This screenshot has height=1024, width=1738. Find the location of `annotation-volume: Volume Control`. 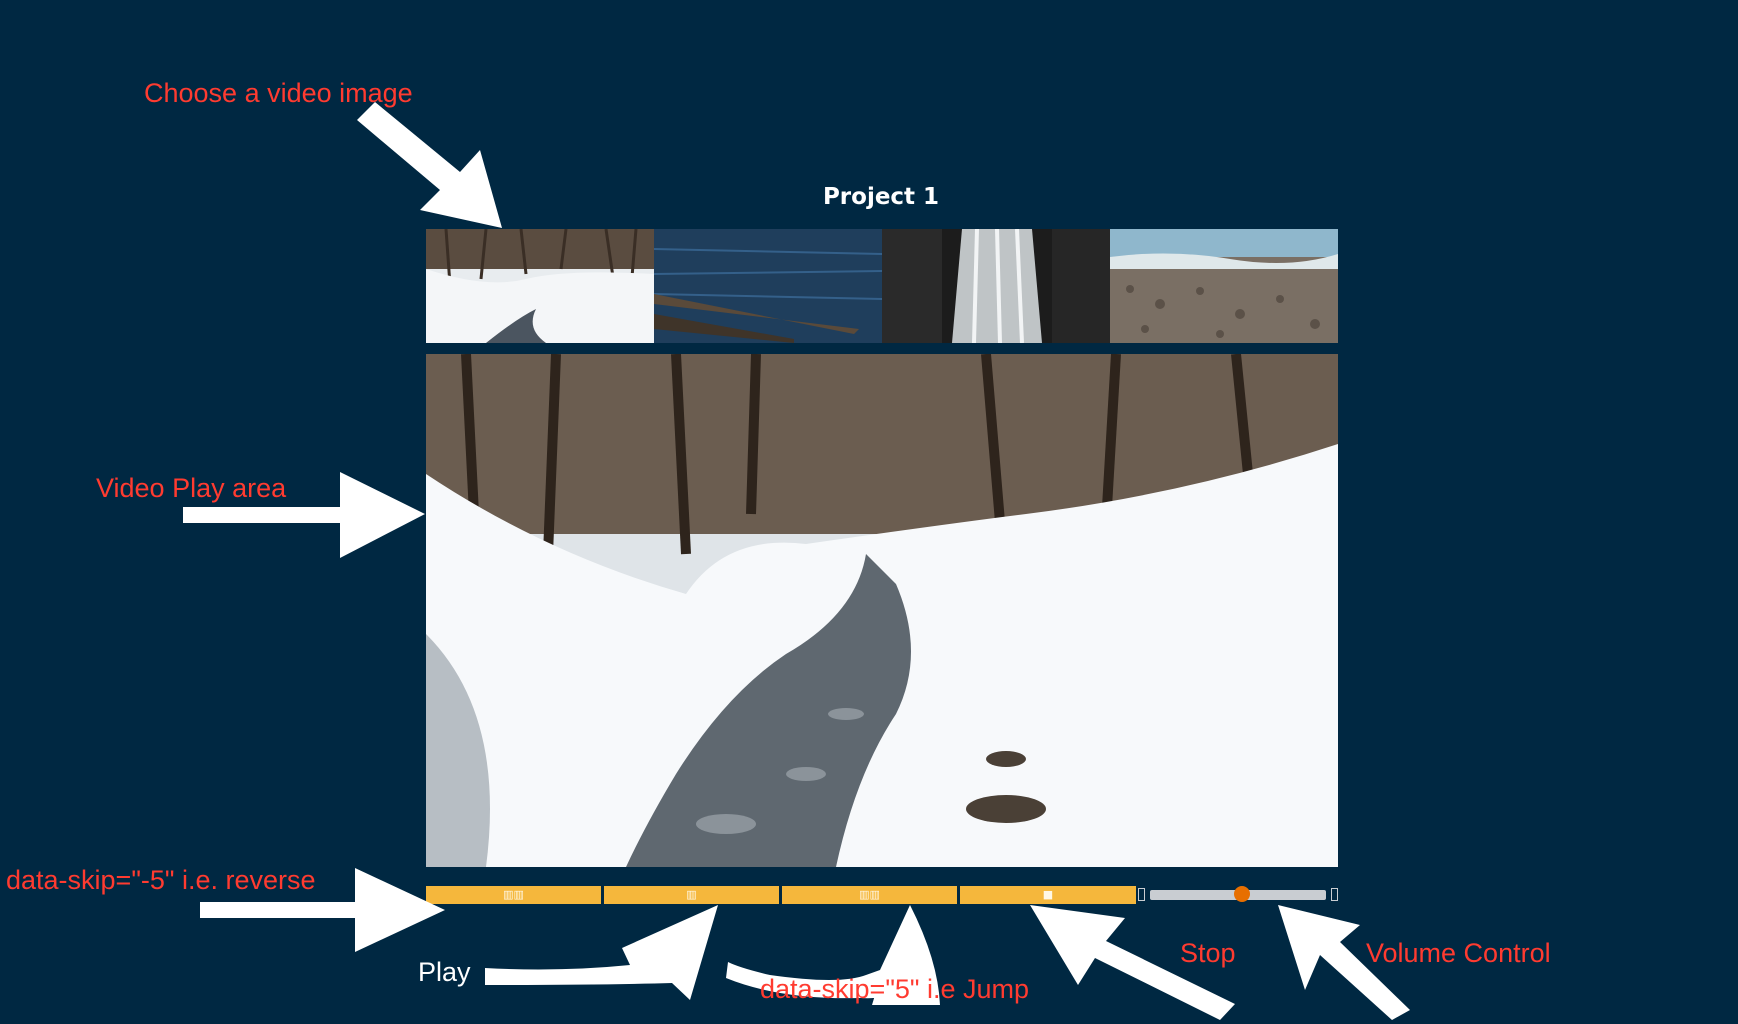

annotation-volume: Volume Control is located at coordinates (1458, 953).